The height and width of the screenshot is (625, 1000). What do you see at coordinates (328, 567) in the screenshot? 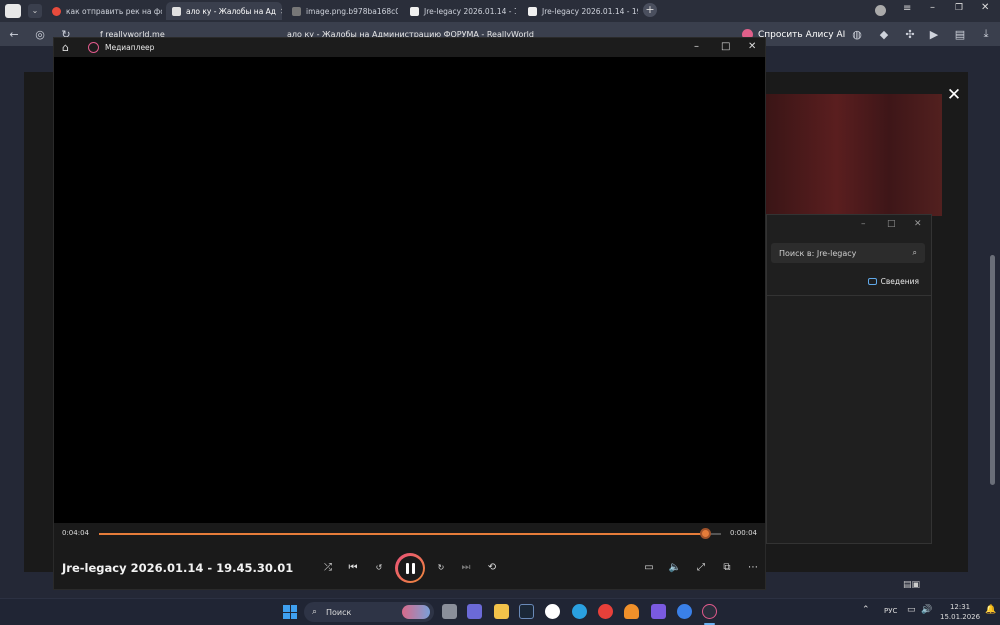
I see `shuffle-icon: ⤮` at bounding box center [328, 567].